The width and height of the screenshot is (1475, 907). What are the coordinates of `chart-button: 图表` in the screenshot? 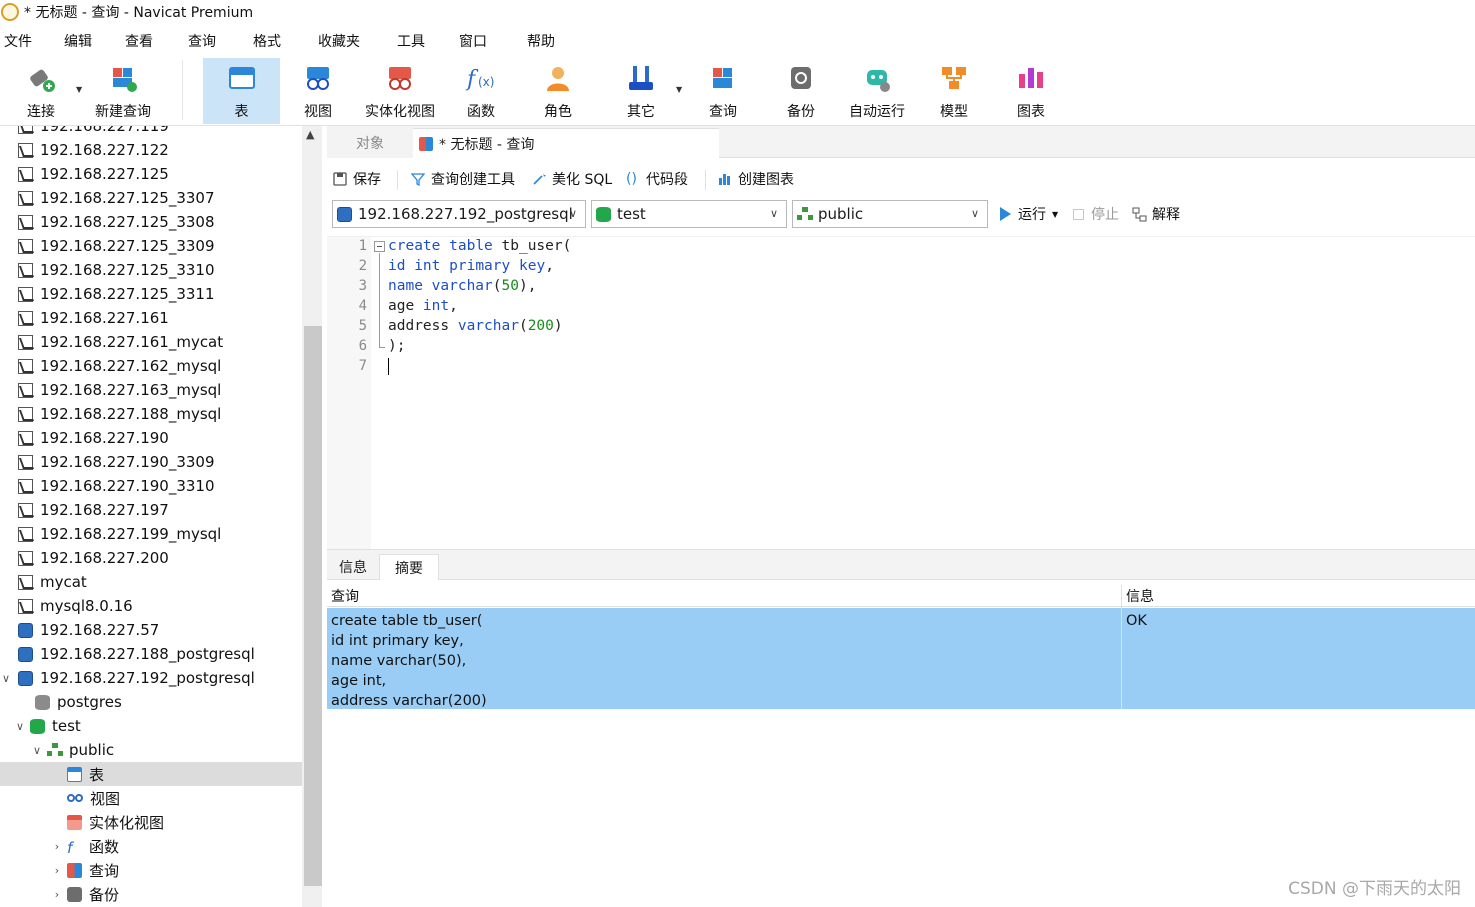 It's located at (1031, 91).